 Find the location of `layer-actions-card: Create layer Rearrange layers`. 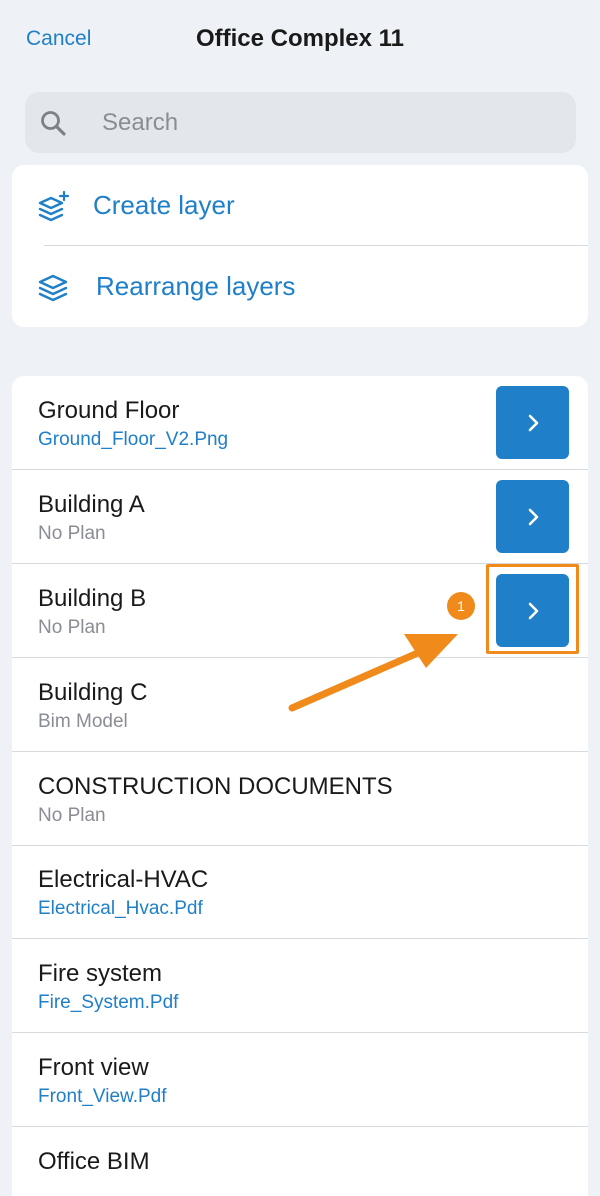

layer-actions-card: Create layer Rearrange layers is located at coordinates (300, 246).